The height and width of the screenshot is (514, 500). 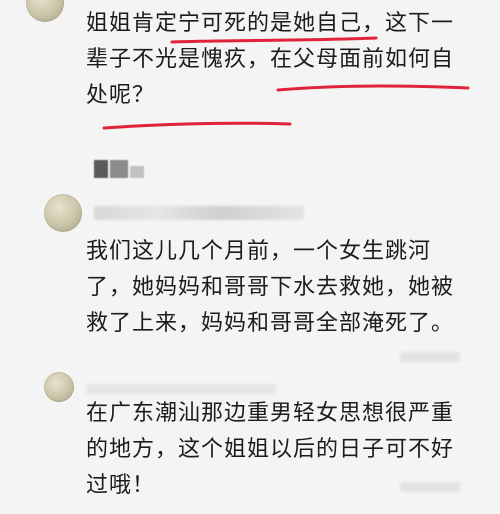 What do you see at coordinates (286, 83) in the screenshot?
I see `handwritten-underline` at bounding box center [286, 83].